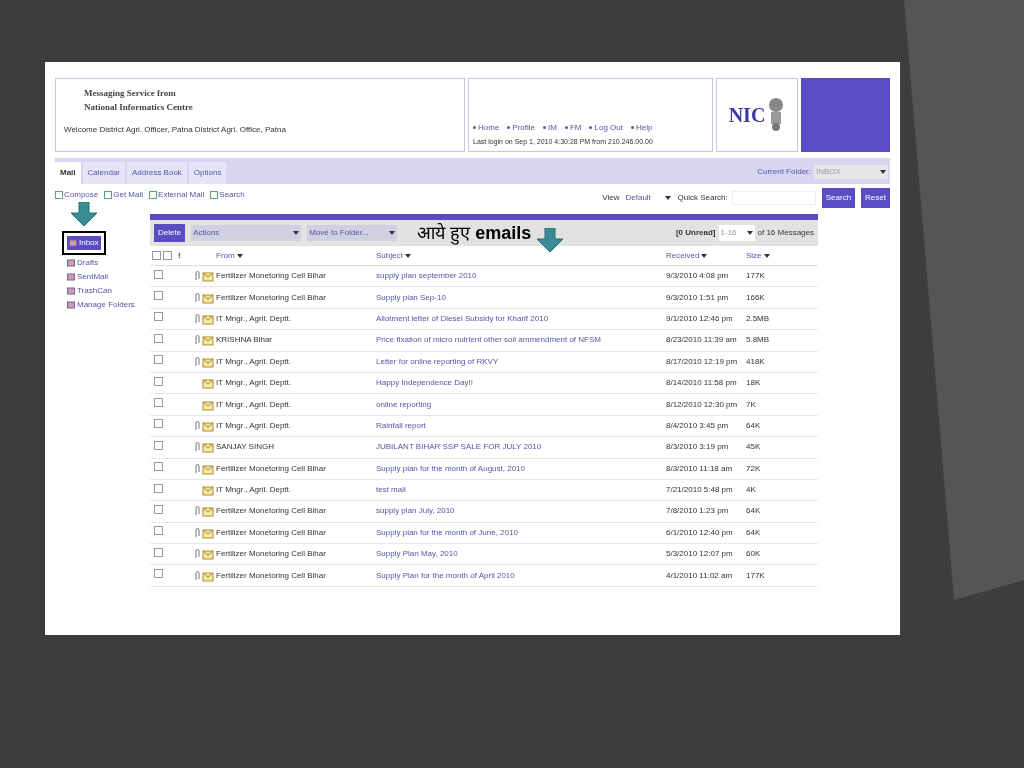 The width and height of the screenshot is (1024, 768). I want to click on subject-link: Supply plan for the month of August, 2010, so click(521, 468).